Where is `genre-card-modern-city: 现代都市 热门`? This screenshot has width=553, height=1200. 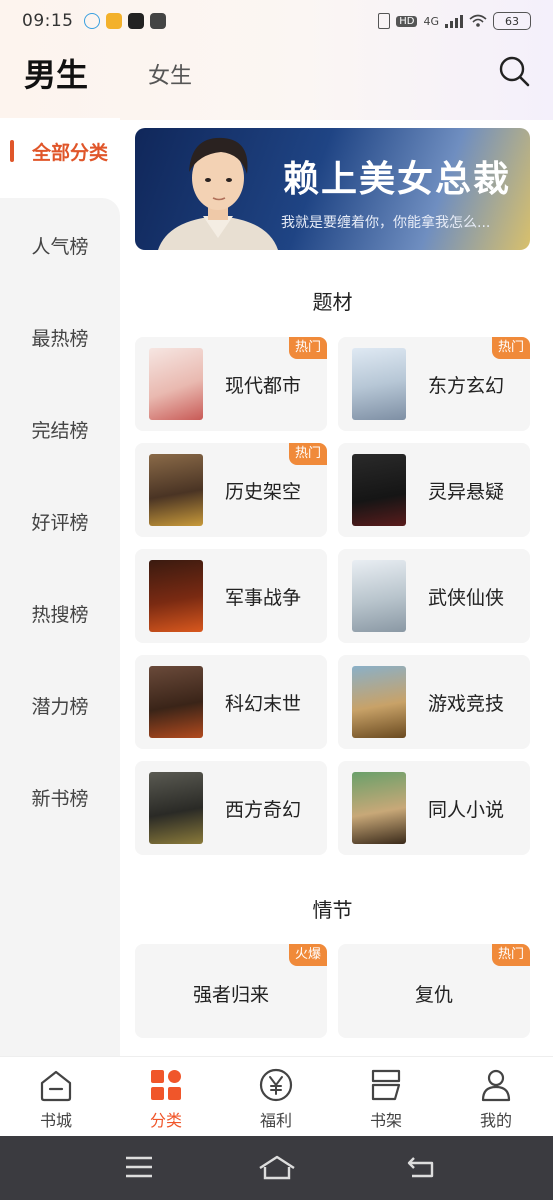 genre-card-modern-city: 现代都市 热门 is located at coordinates (231, 384).